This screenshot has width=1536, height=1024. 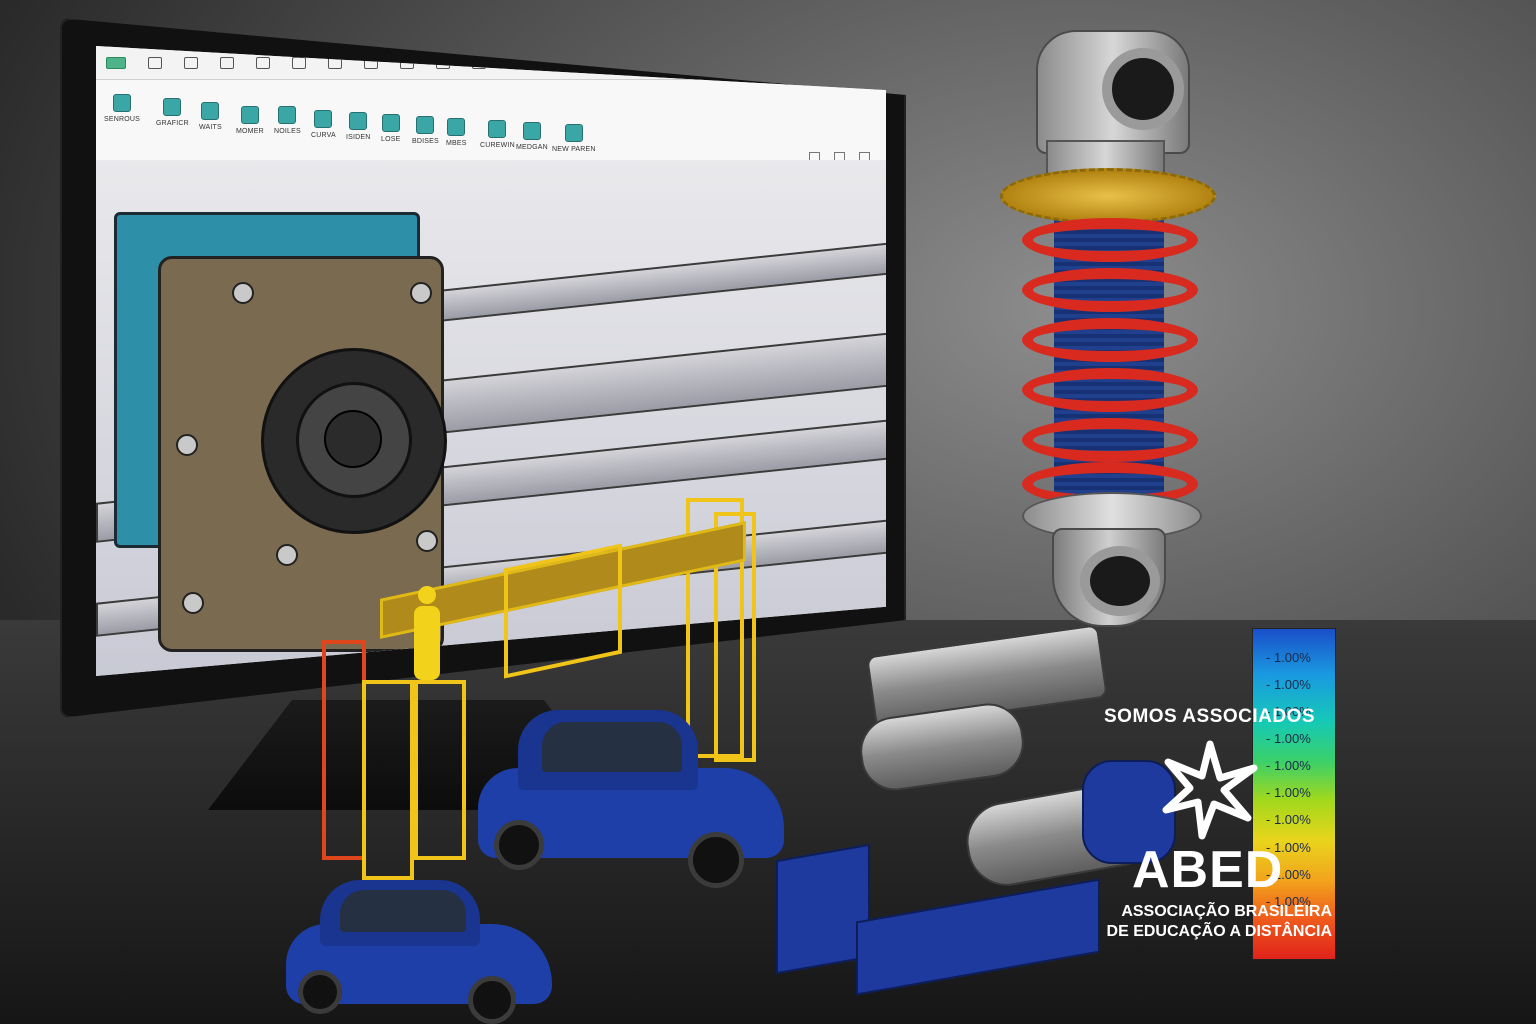 I want to click on abed-name: ABED, so click(x=1208, y=870).